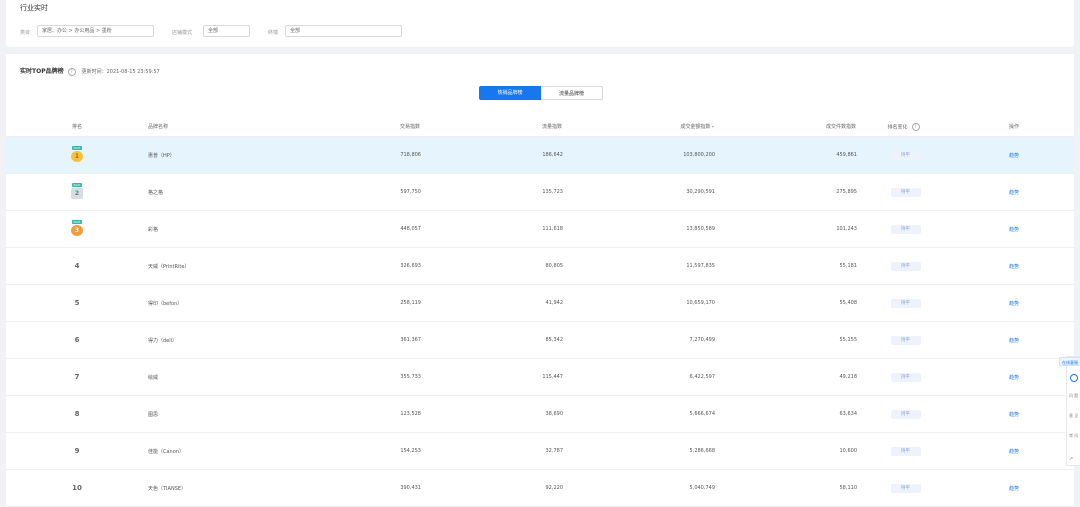  I want to click on col-flow-index: 流量指数, so click(492, 127).